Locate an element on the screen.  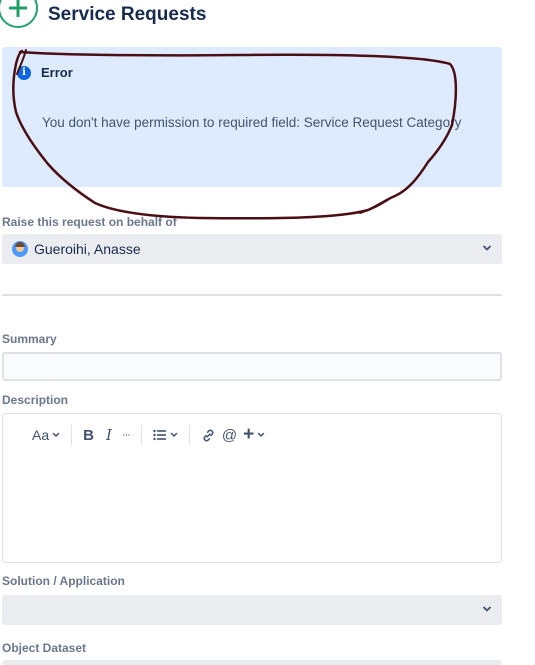
on-behalf-select: Gueroihi, Anasse is located at coordinates (252, 249).